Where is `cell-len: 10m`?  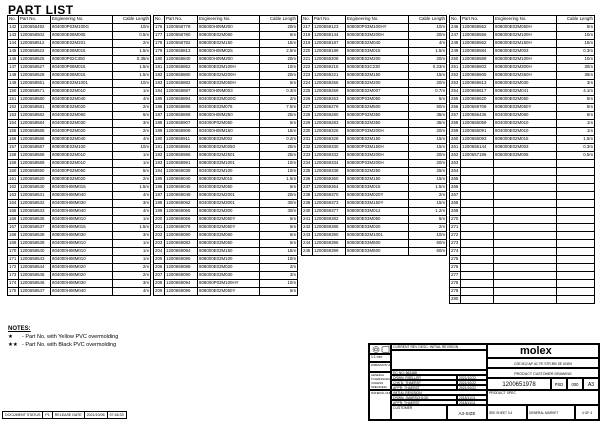
cell-len: 10m is located at coordinates (278, 283).